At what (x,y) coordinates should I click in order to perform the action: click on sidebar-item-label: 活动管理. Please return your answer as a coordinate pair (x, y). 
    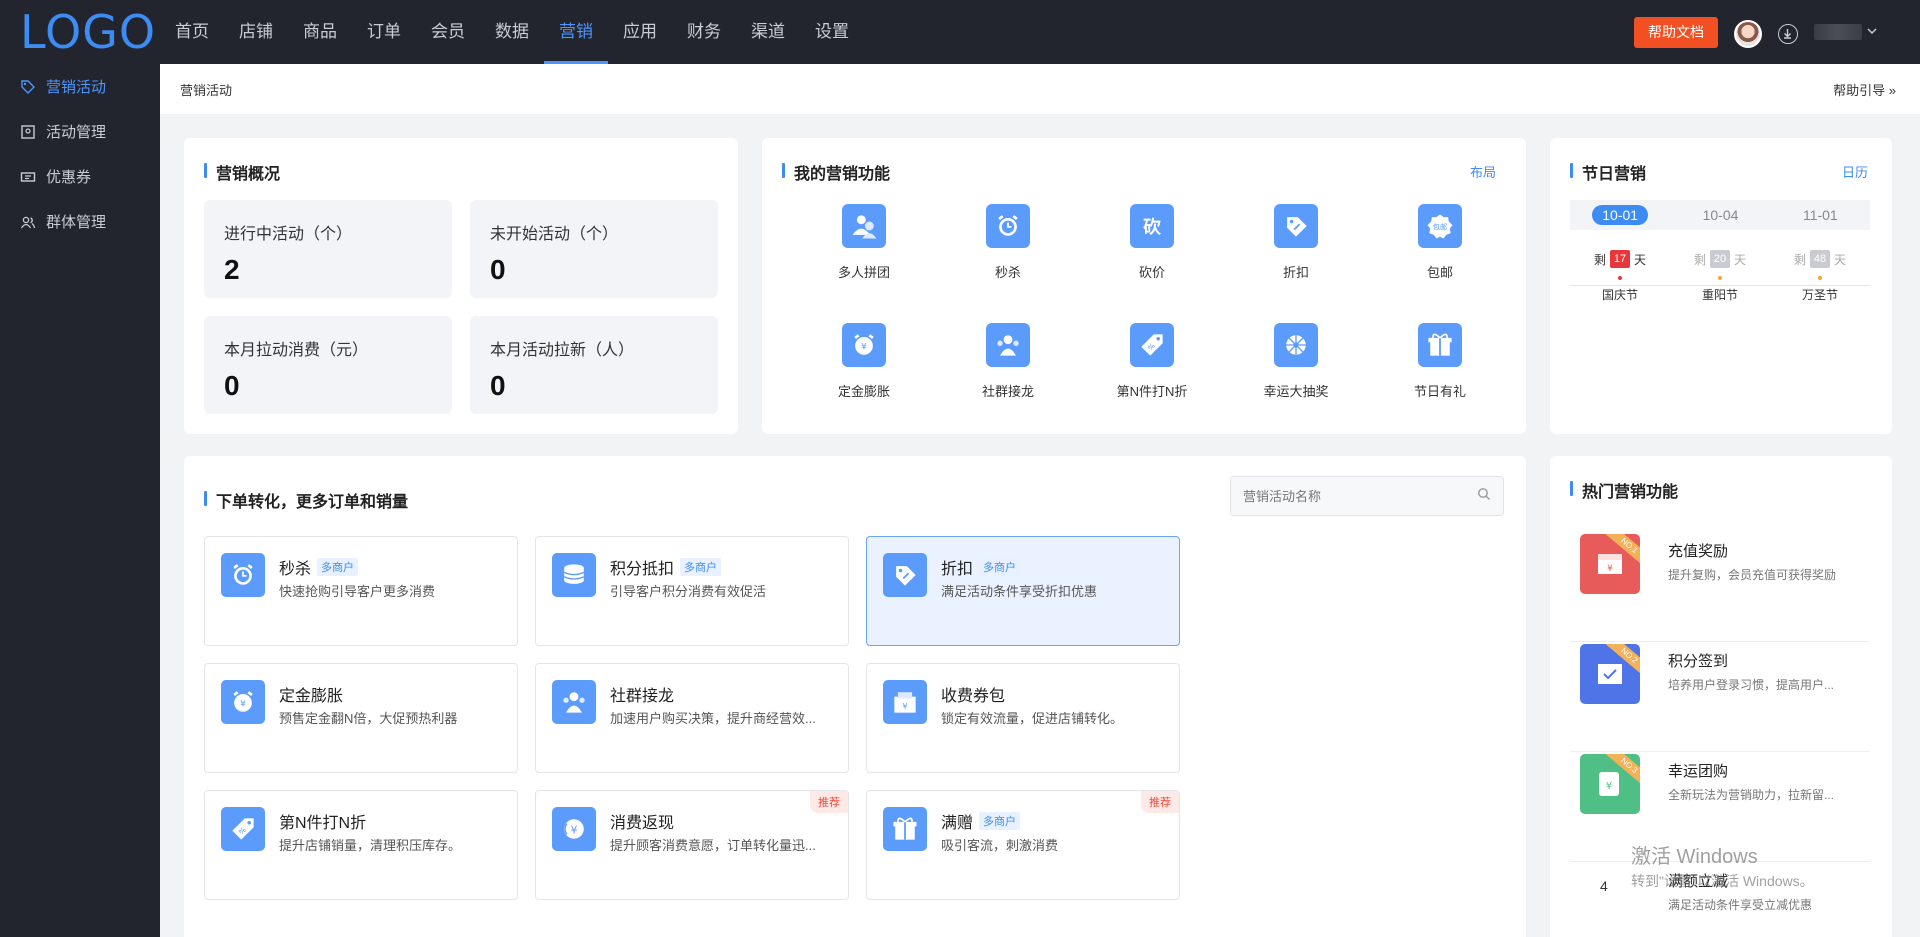
    Looking at the image, I should click on (76, 132).